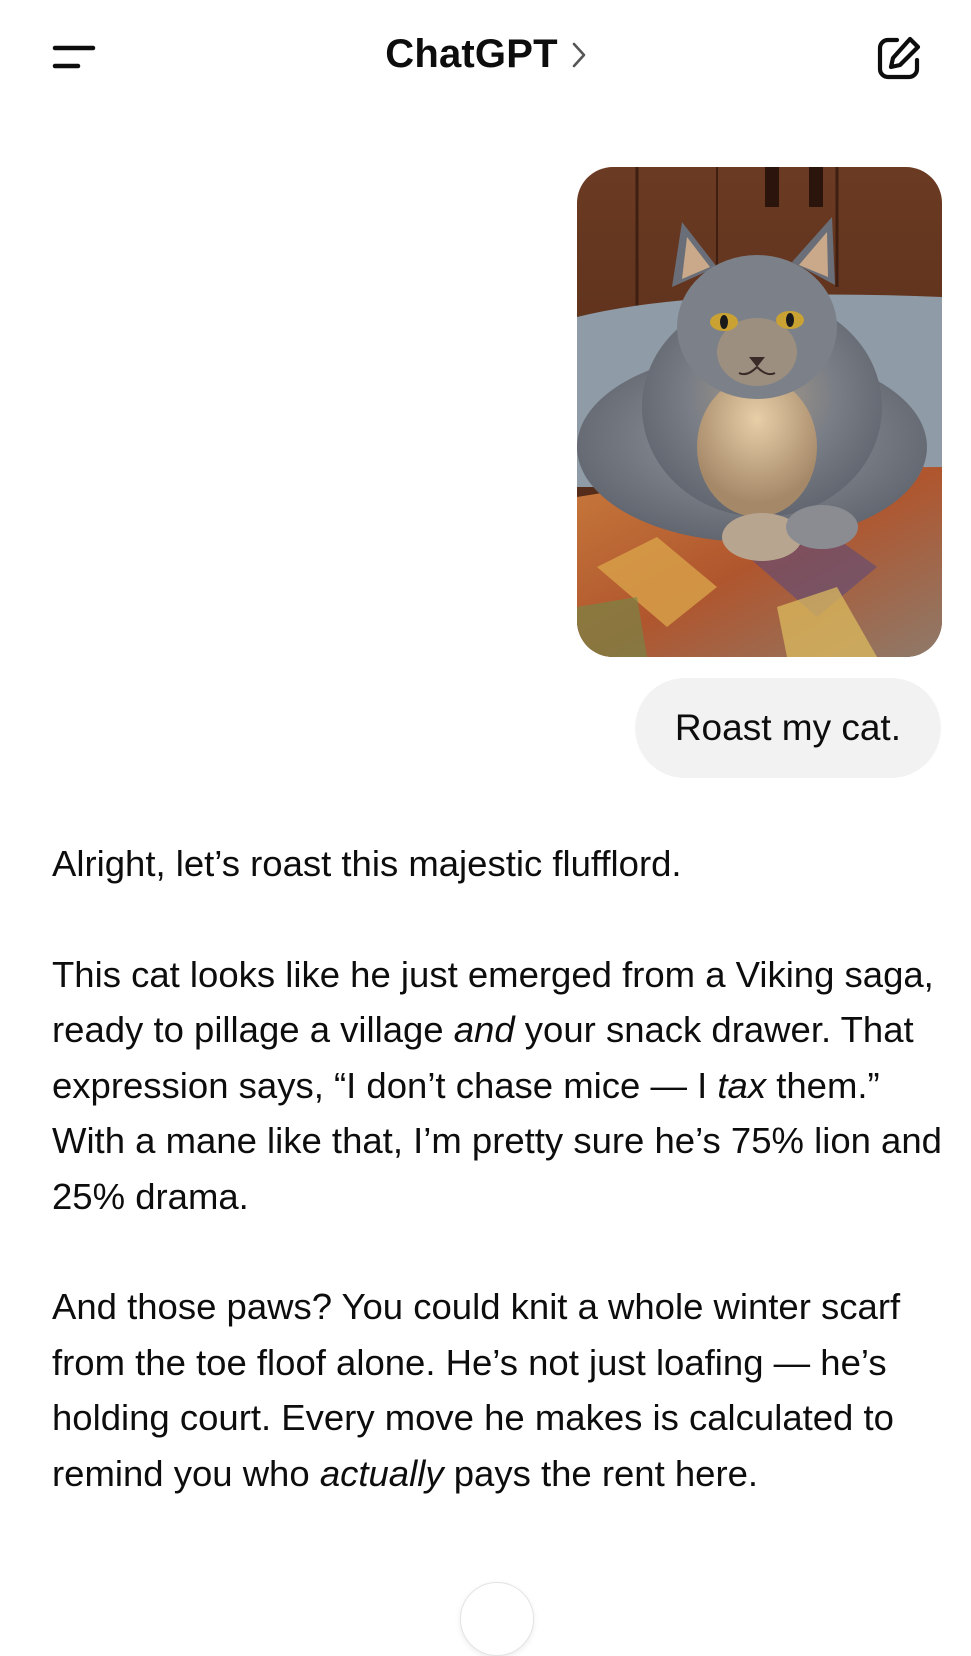 This screenshot has height=1656, width=971. I want to click on cat-photo, so click(759, 412).